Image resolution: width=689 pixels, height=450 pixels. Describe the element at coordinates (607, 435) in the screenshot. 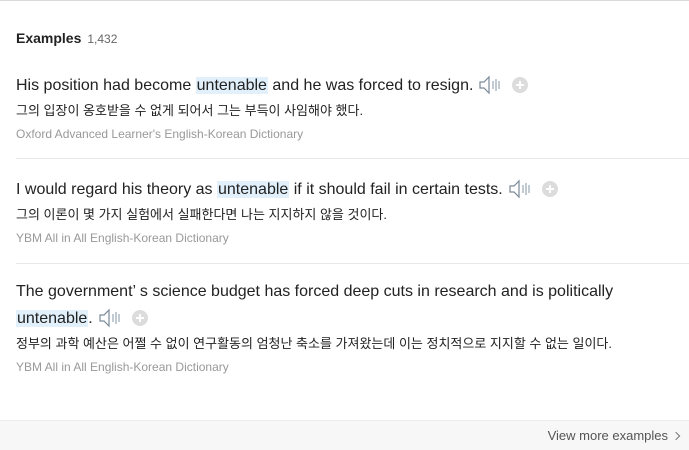

I see `view-more-label: View more examples` at that location.